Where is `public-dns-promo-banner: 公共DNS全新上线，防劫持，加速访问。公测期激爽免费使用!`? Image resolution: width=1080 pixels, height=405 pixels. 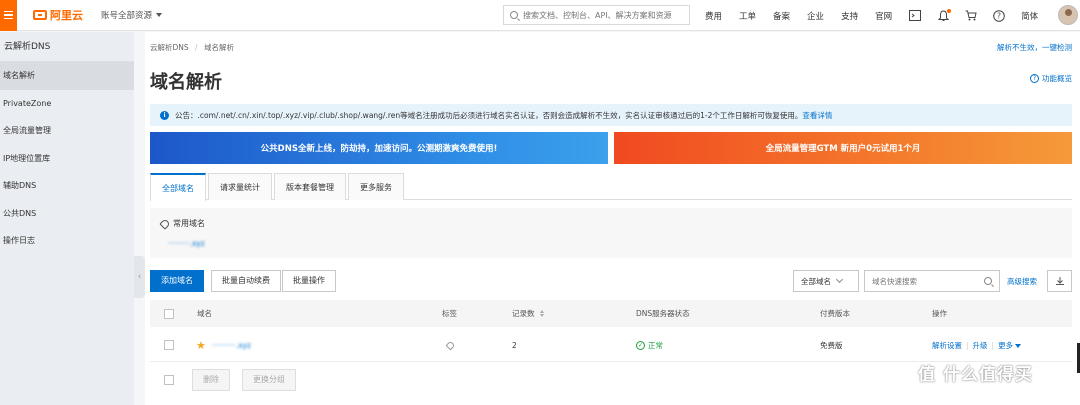
public-dns-promo-banner: 公共DNS全新上线，防劫持，加速访问。公测期激爽免费使用! is located at coordinates (379, 148).